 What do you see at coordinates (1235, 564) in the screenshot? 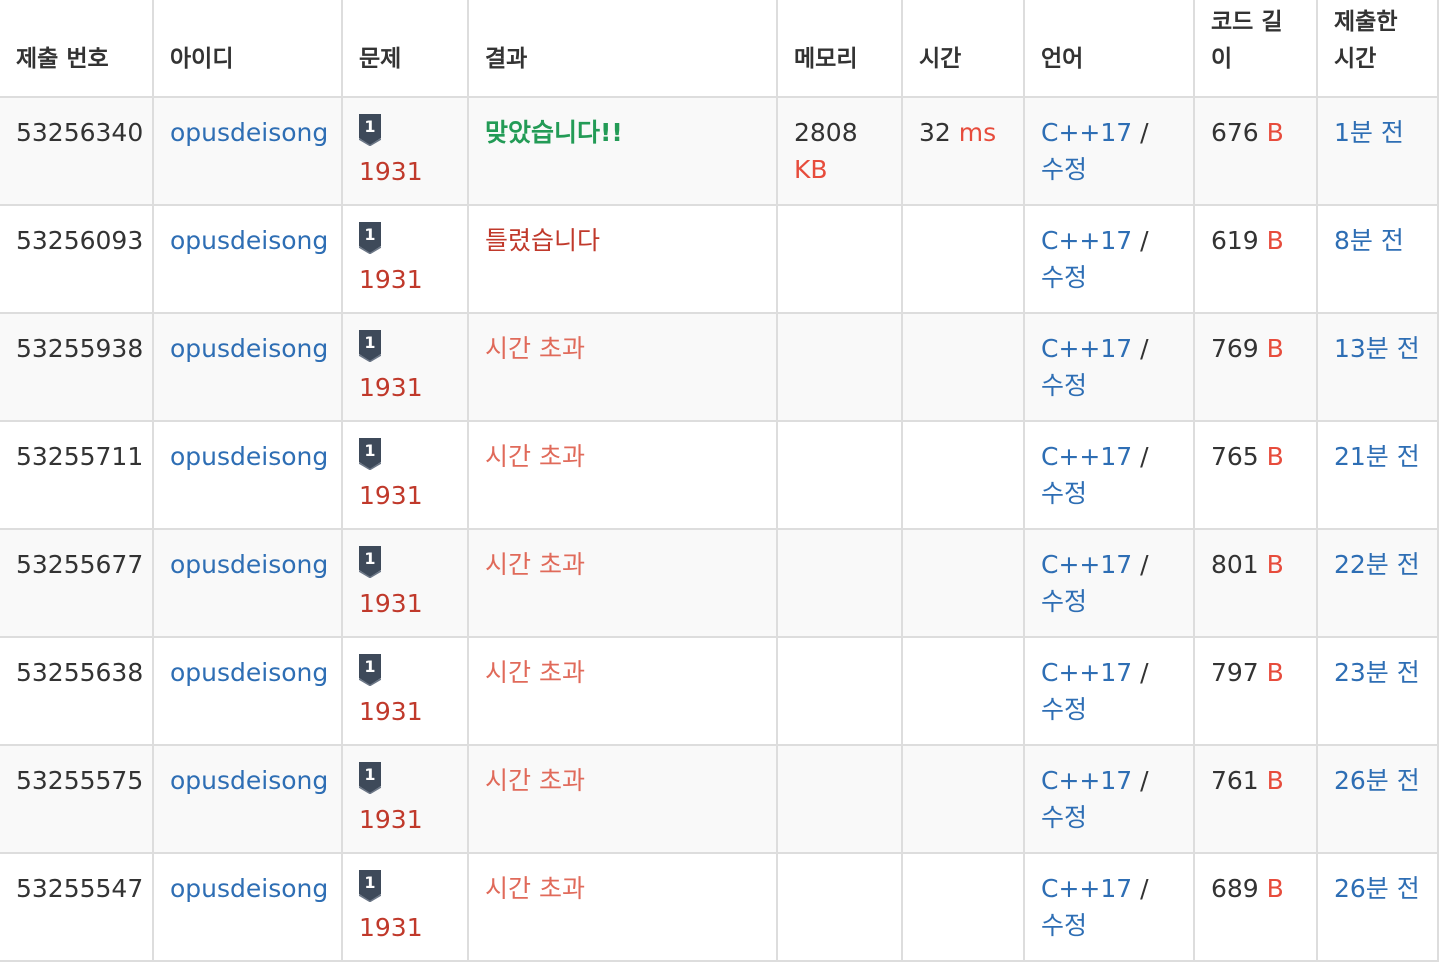
I see `code-length-value: 801` at bounding box center [1235, 564].